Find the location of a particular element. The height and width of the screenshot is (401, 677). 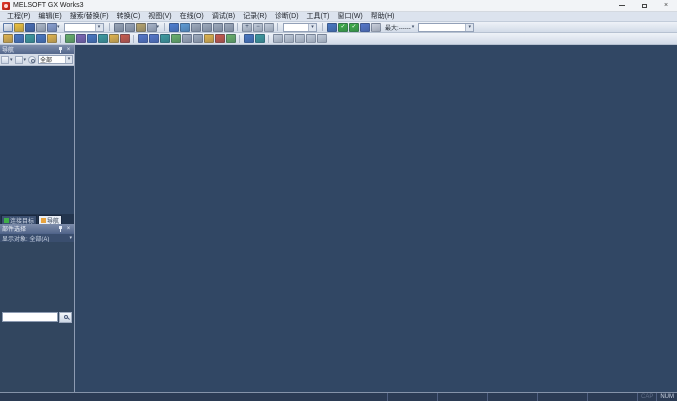

read-from-plc-icon is located at coordinates (185, 27).